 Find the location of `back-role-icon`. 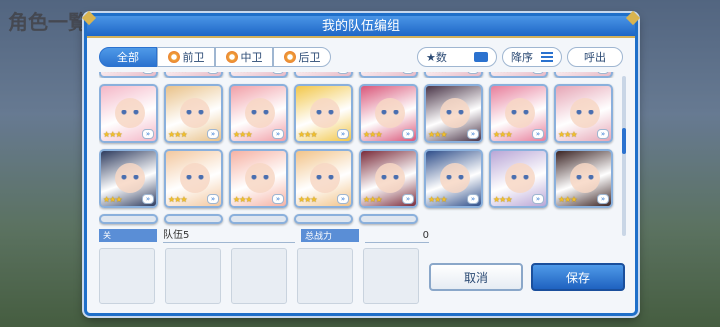

back-role-icon is located at coordinates (289, 57).